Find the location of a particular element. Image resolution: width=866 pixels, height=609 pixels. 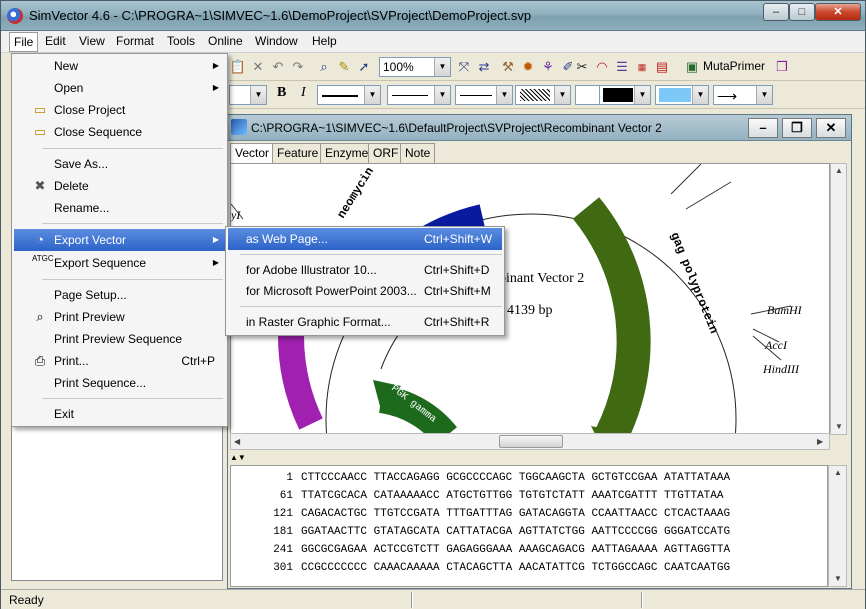

menu-item-close-project: ▭ Close Project is located at coordinates (119, 110).